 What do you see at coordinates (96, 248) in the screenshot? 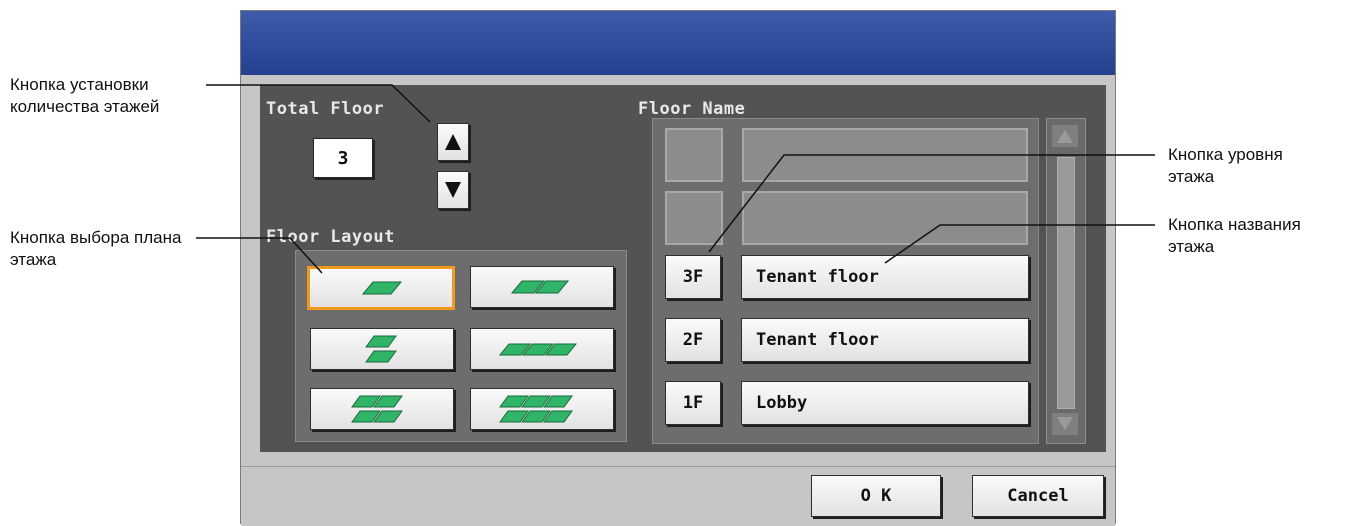
I see `annotation-floor-layout-button: Кнопка выбора плана этажа` at bounding box center [96, 248].